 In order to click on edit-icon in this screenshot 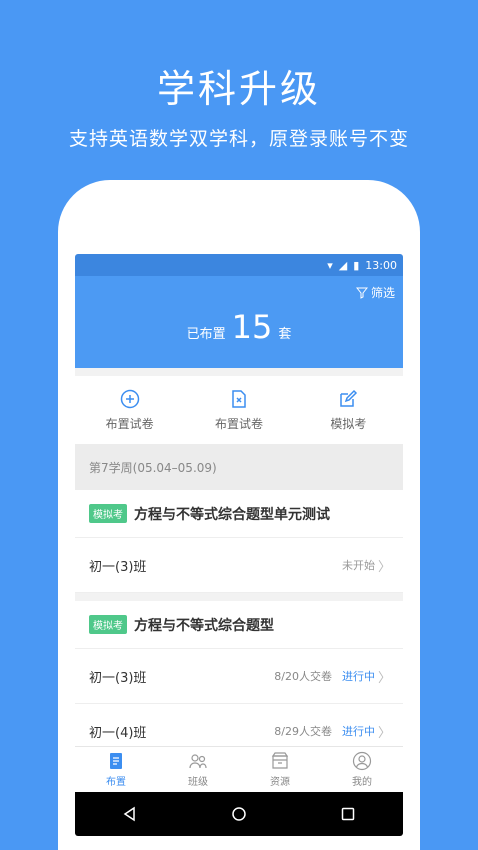, I will do `click(349, 398)`.